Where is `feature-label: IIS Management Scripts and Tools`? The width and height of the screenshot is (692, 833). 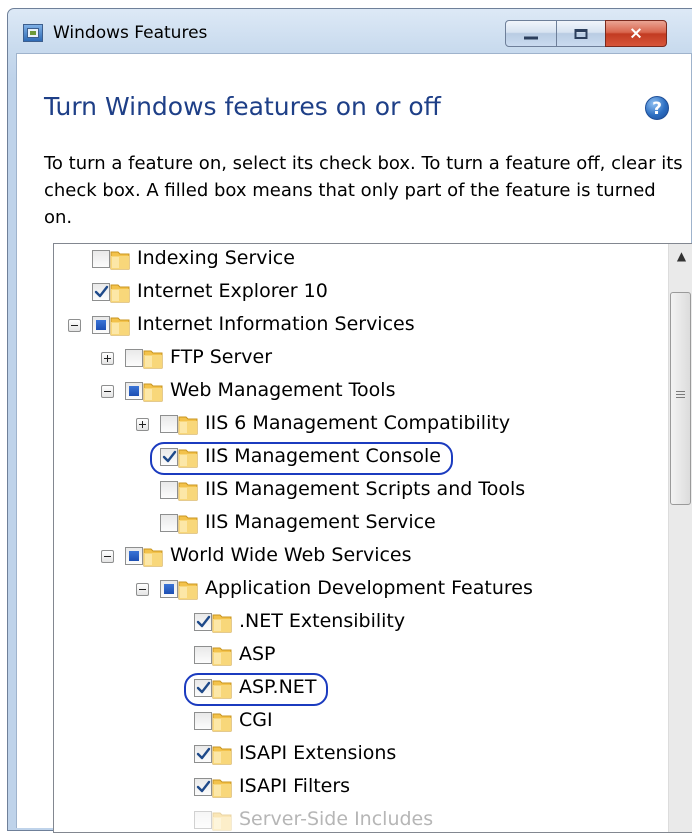 feature-label: IIS Management Scripts and Tools is located at coordinates (365, 489).